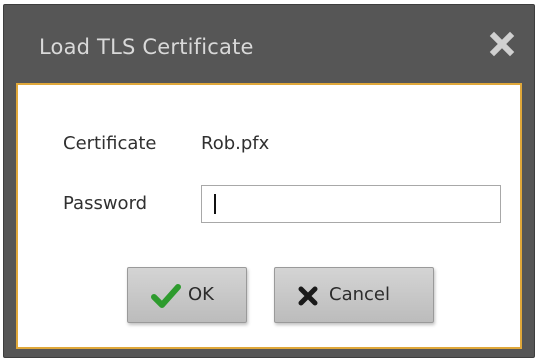 This screenshot has width=541, height=363. What do you see at coordinates (105, 203) in the screenshot?
I see `password-label: Password` at bounding box center [105, 203].